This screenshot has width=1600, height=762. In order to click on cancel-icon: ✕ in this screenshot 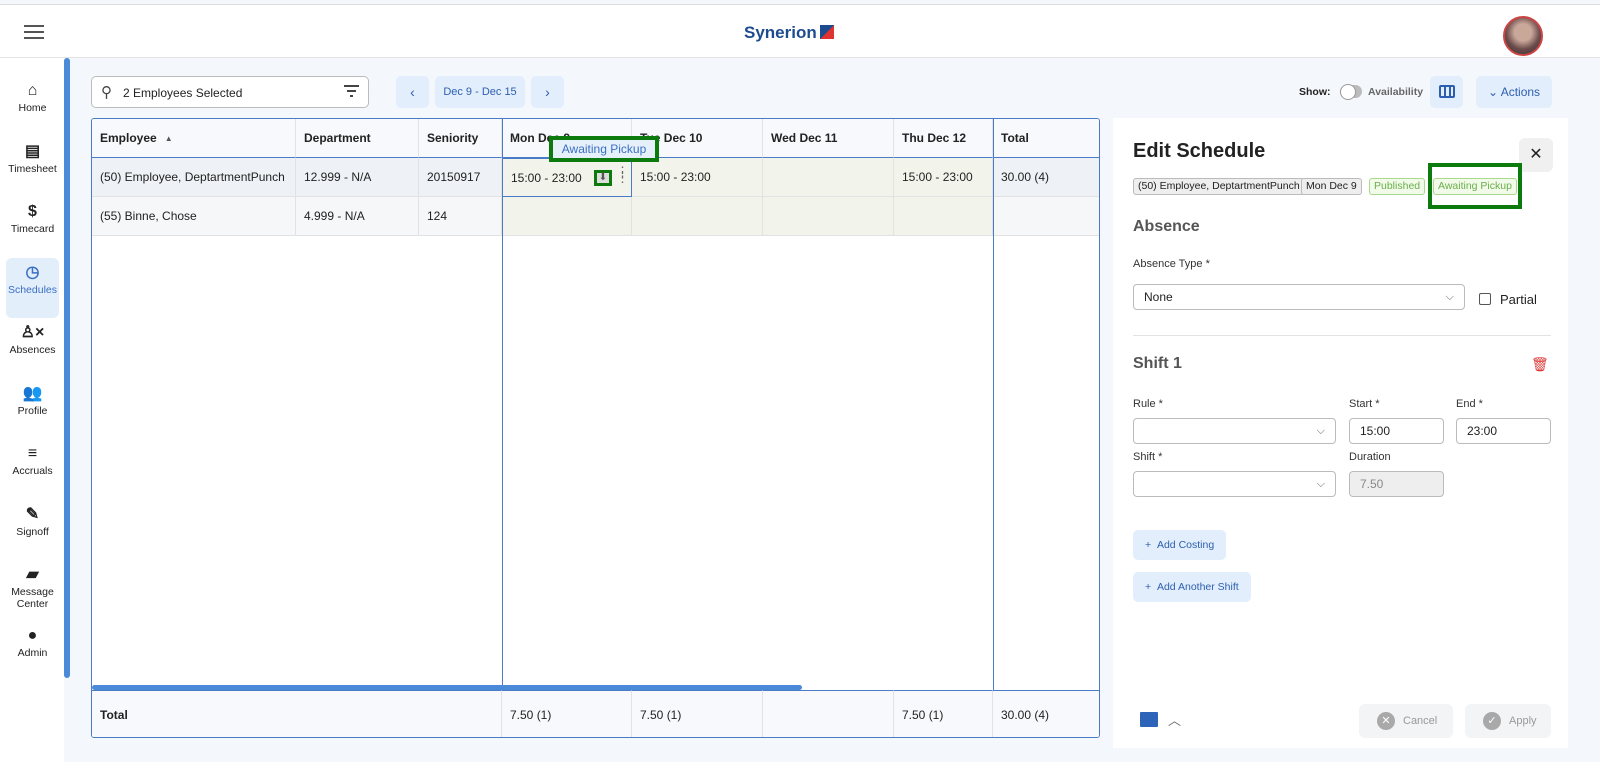, I will do `click(1386, 721)`.